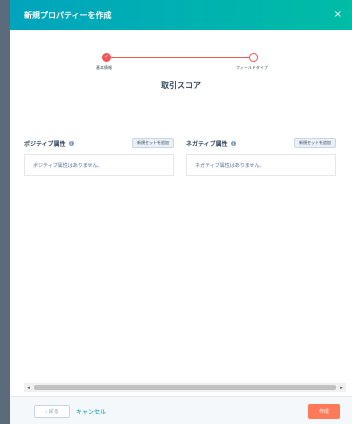 The width and height of the screenshot is (352, 424). I want to click on negative-attributes-header: ネガティブ属性 i 新規セットを追加, so click(261, 143).